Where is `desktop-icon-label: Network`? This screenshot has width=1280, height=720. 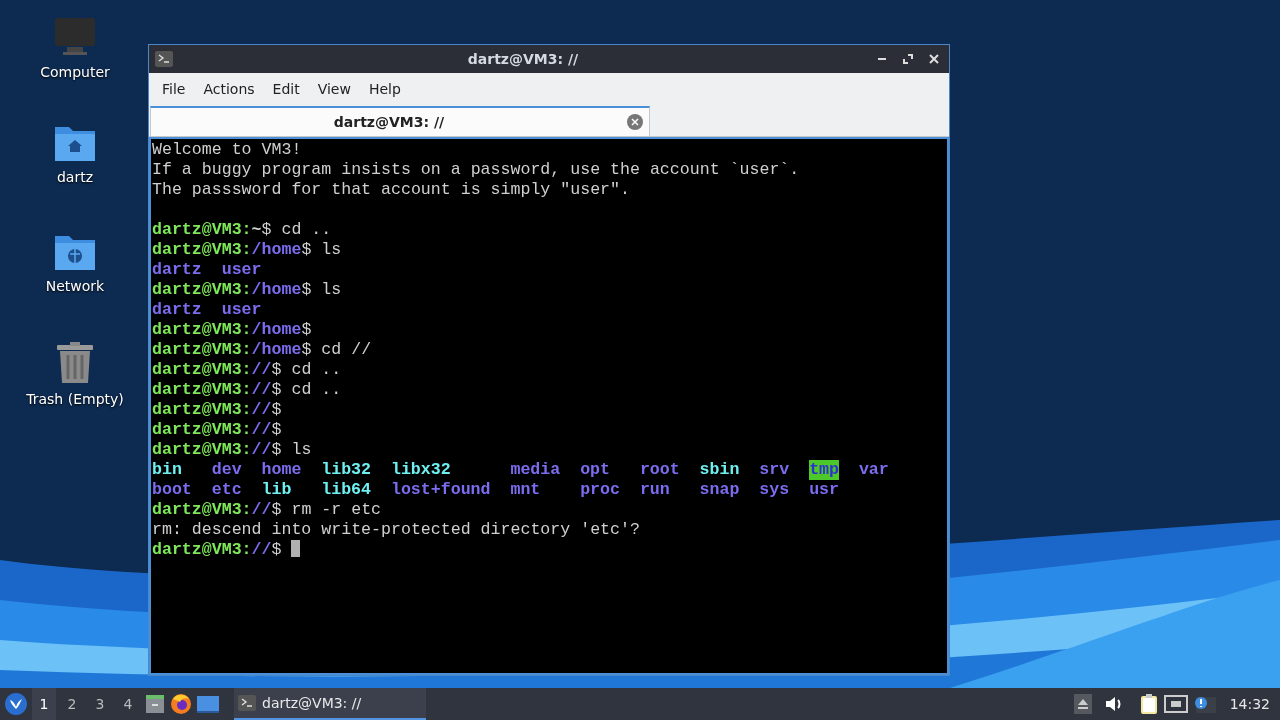
desktop-icon-label: Network is located at coordinates (75, 286).